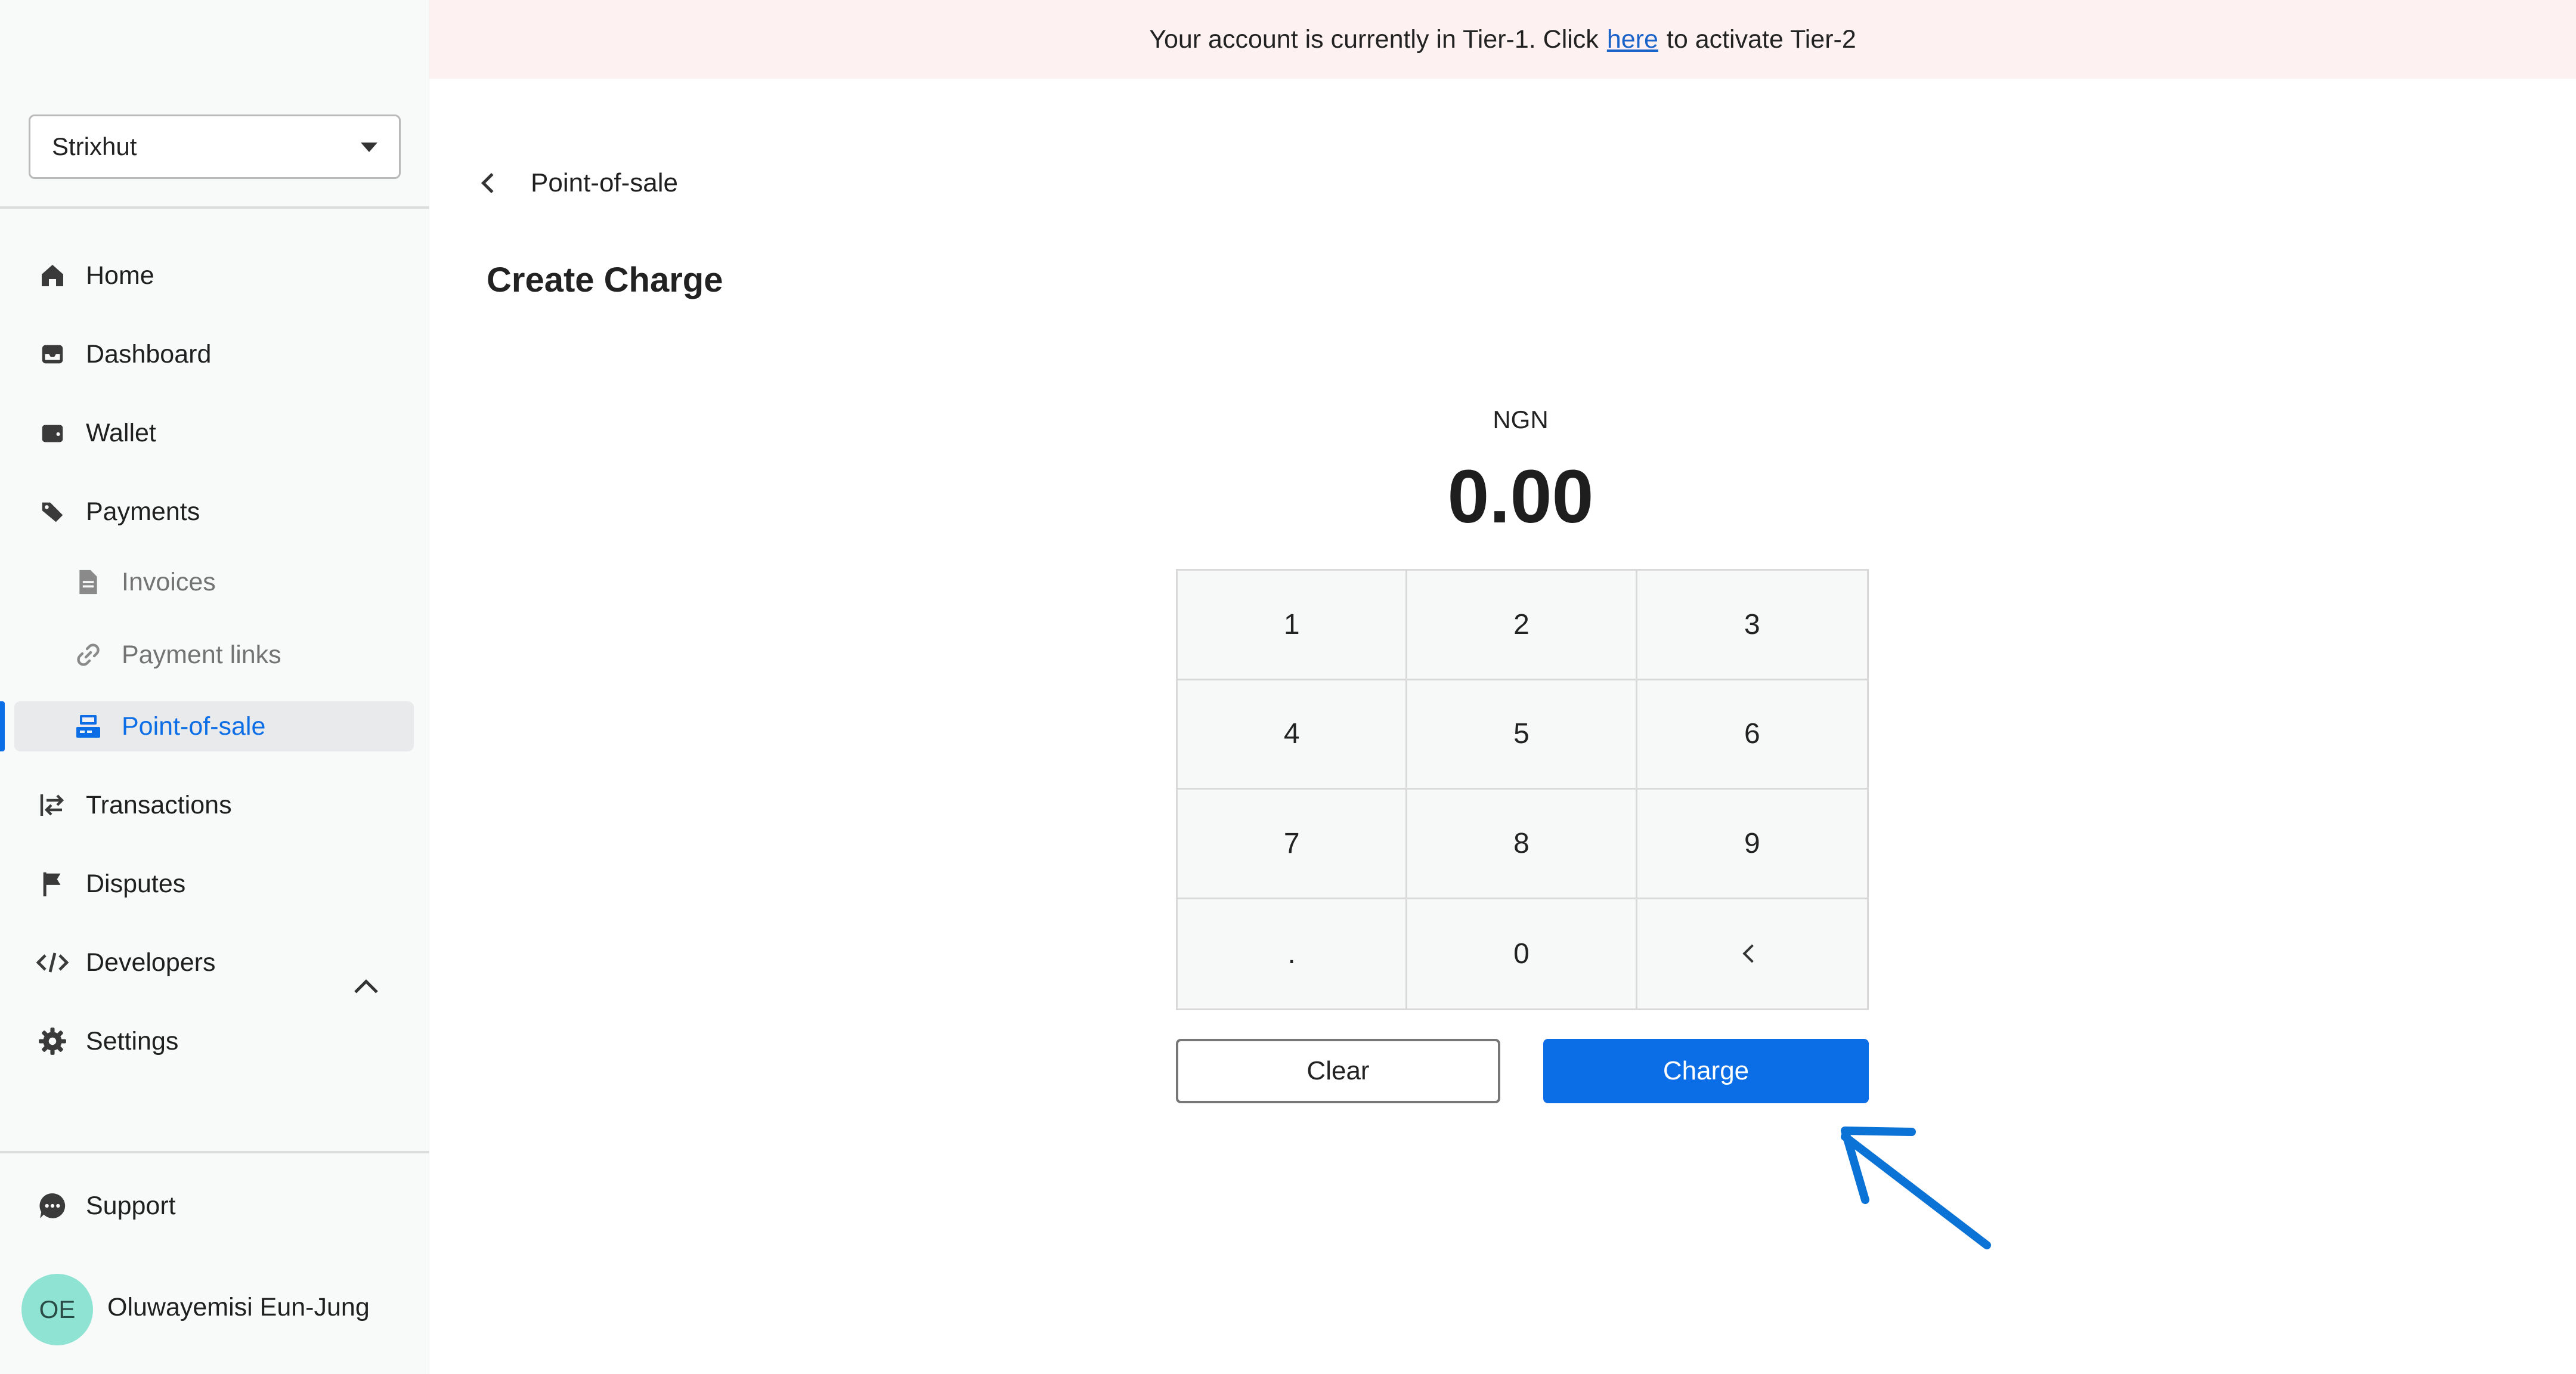 The height and width of the screenshot is (1374, 2576). Describe the element at coordinates (215, 433) in the screenshot. I see `sidebar-item-wallet: Wallet` at that location.